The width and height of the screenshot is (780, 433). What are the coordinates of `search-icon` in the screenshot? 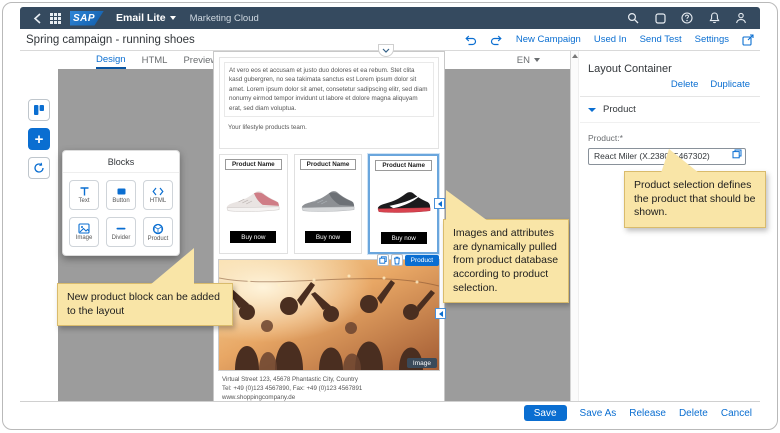 It's located at (633, 18).